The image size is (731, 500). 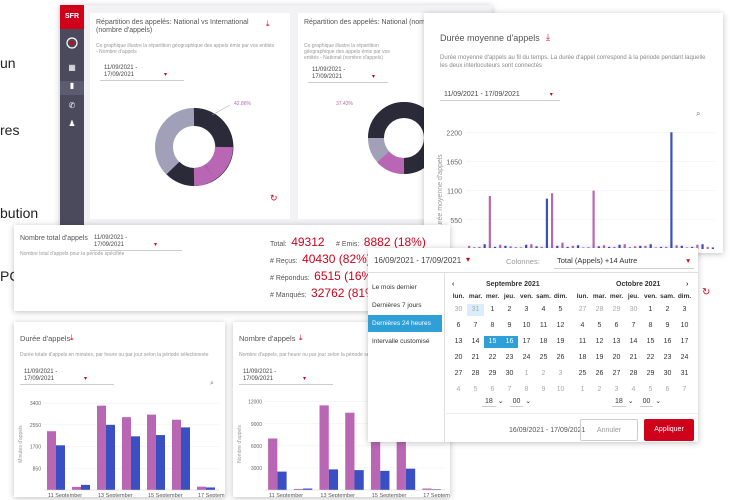 I want to click on phone-icon: ✆, so click(x=72, y=105).